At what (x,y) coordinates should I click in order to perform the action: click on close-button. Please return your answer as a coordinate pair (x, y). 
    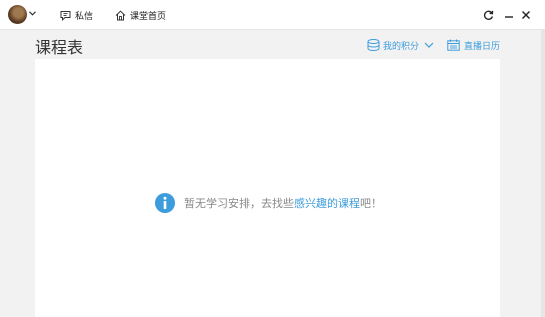
    Looking at the image, I should click on (526, 15).